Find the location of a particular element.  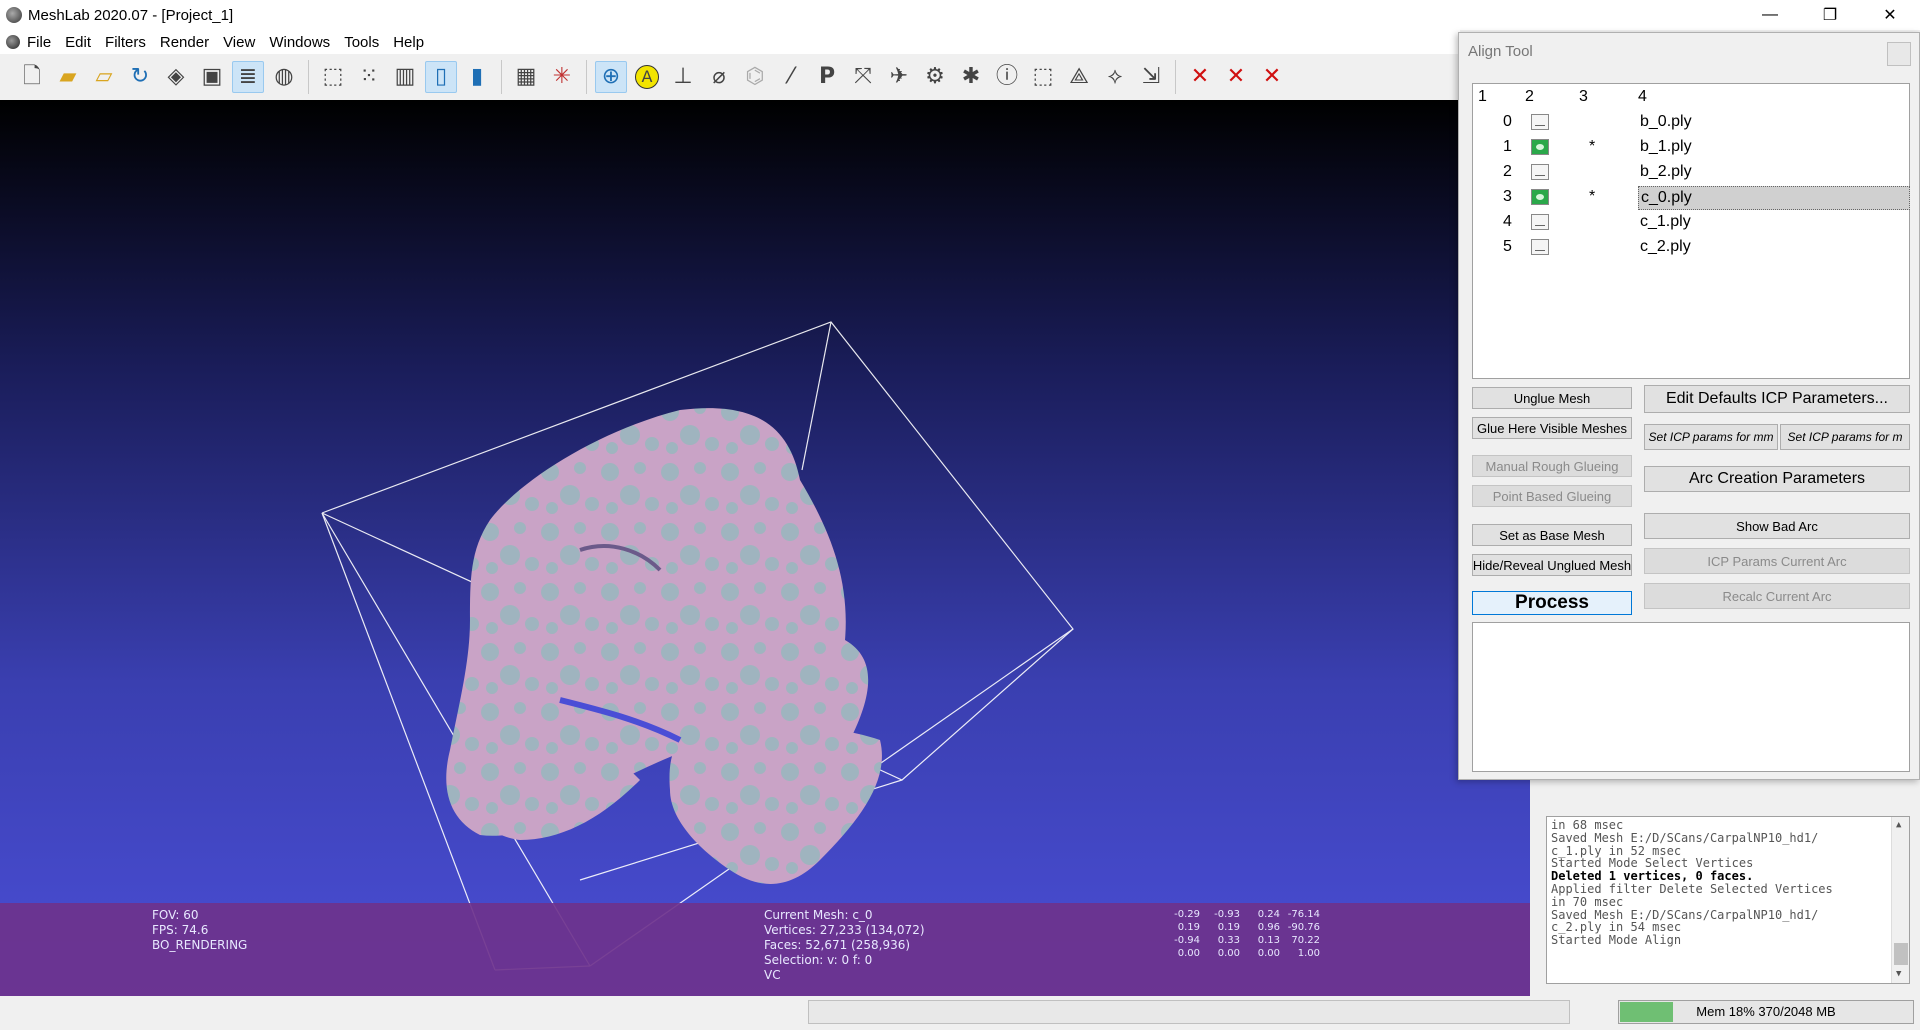

select-conn-icon: ⇲ is located at coordinates (1151, 77).